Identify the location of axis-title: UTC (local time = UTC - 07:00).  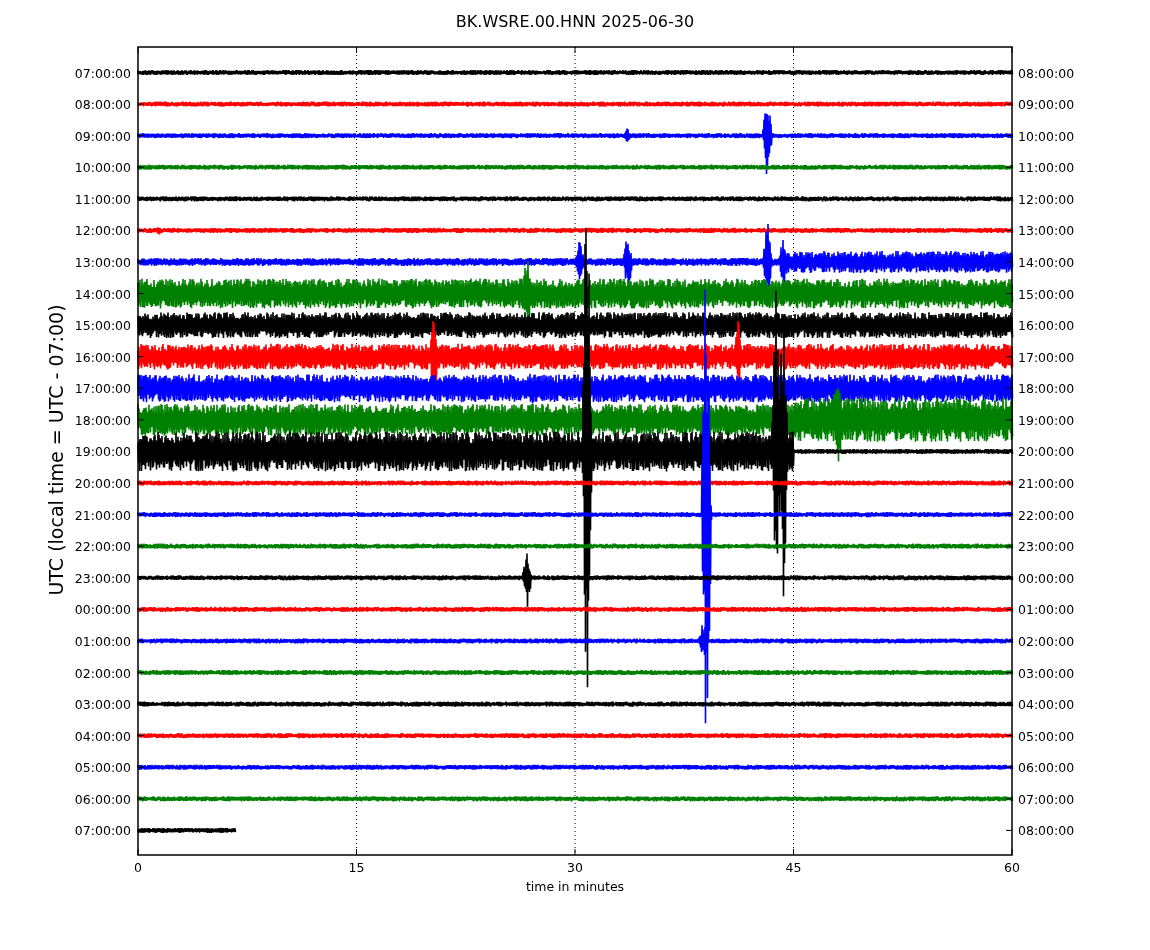
(56, 450).